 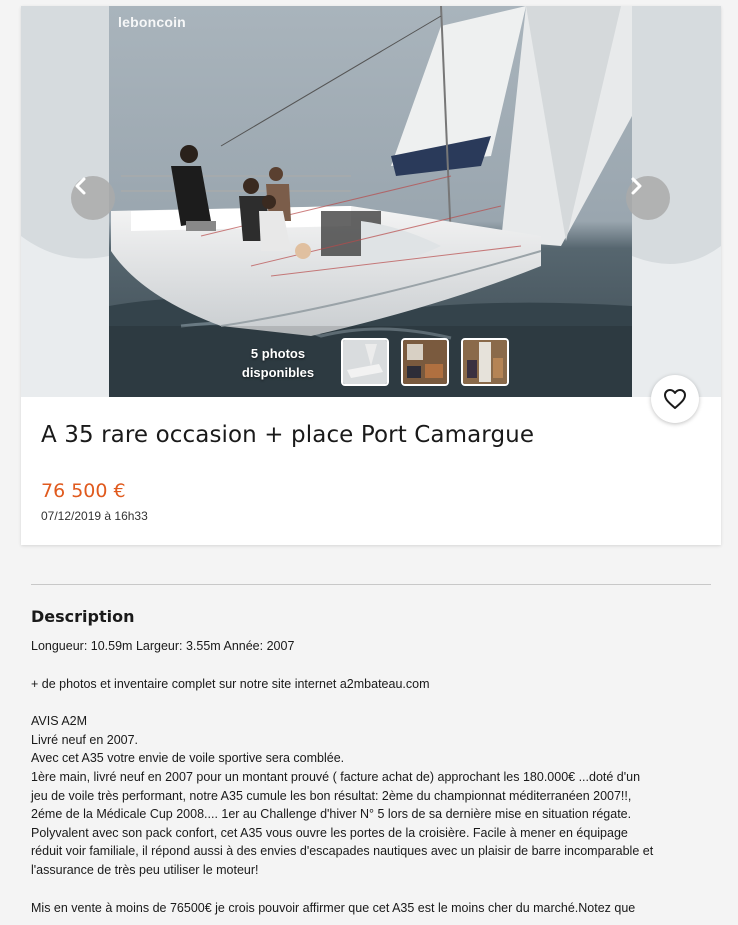 What do you see at coordinates (278, 372) in the screenshot?
I see `photos-count-line-2: disponibles` at bounding box center [278, 372].